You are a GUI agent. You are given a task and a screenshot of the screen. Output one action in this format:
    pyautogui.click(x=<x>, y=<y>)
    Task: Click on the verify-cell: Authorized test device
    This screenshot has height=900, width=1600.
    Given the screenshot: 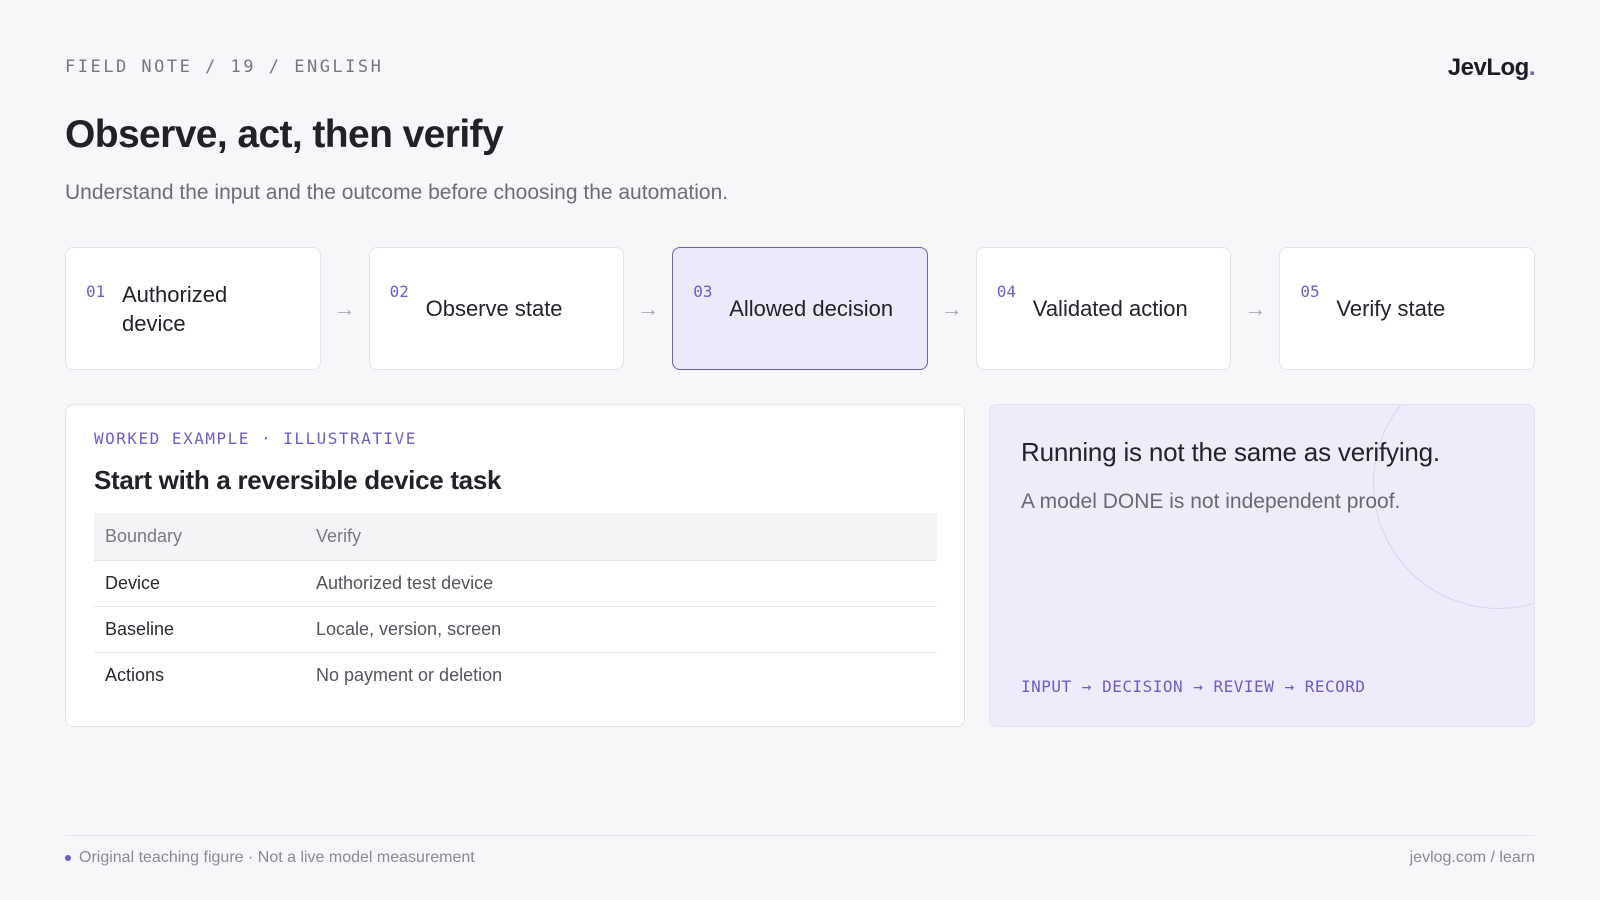 What is the action you would take?
    pyautogui.click(x=621, y=583)
    